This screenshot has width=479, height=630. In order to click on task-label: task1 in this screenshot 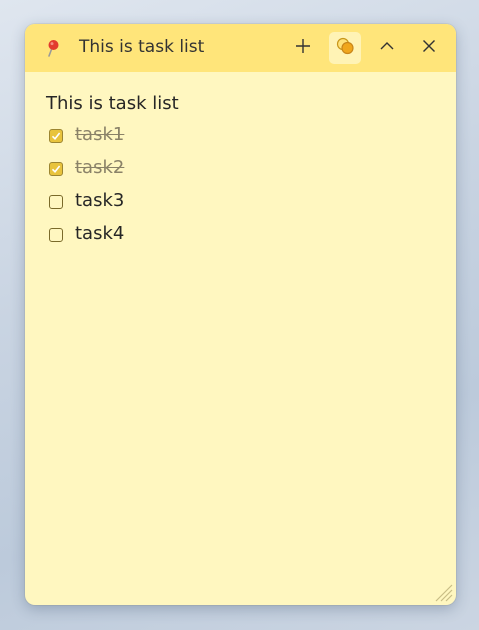, I will do `click(99, 135)`.